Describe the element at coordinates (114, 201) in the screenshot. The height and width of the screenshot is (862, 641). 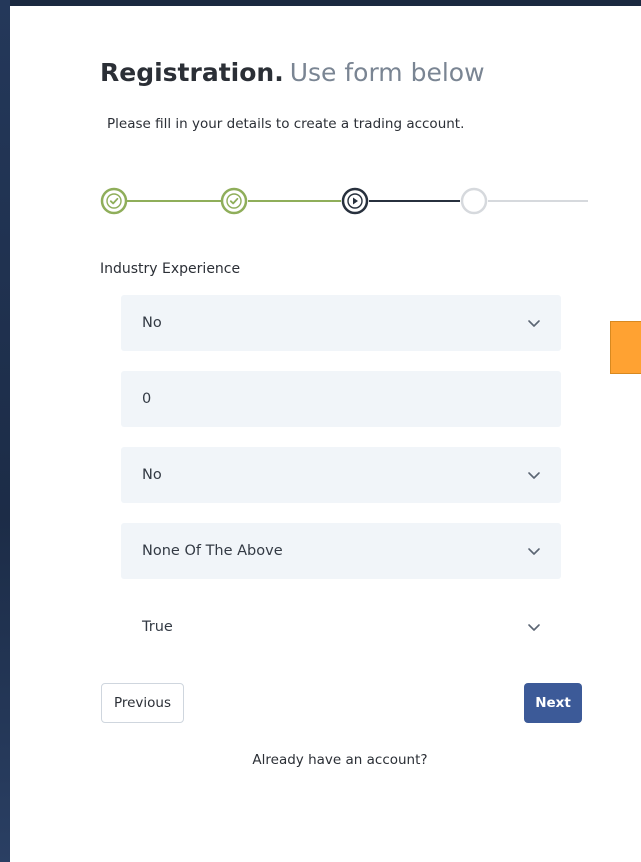
I see `step-1-check-icon` at that location.